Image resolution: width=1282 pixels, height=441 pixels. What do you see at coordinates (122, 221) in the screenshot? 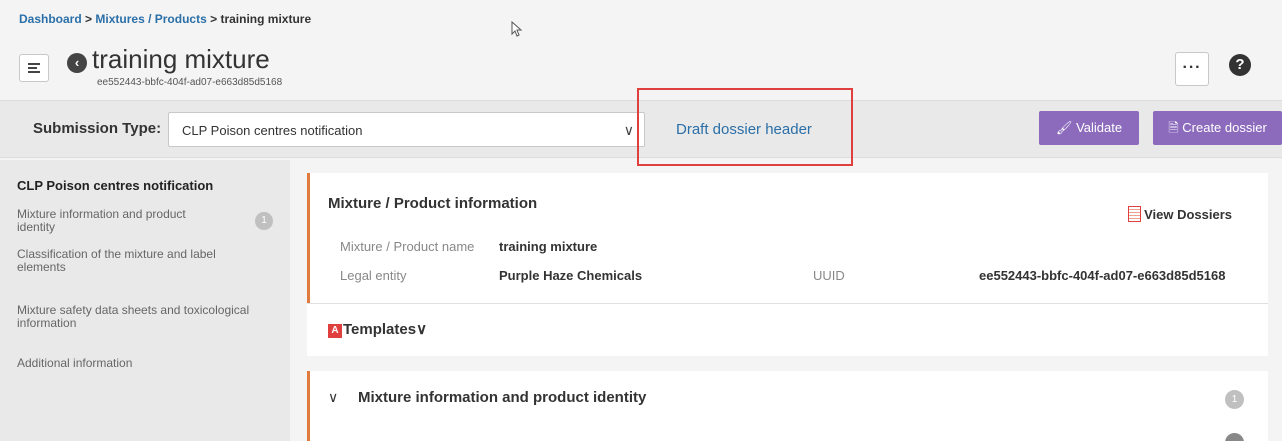
I see `sidebar-item-mixture-info: Mixture information and product identity` at bounding box center [122, 221].